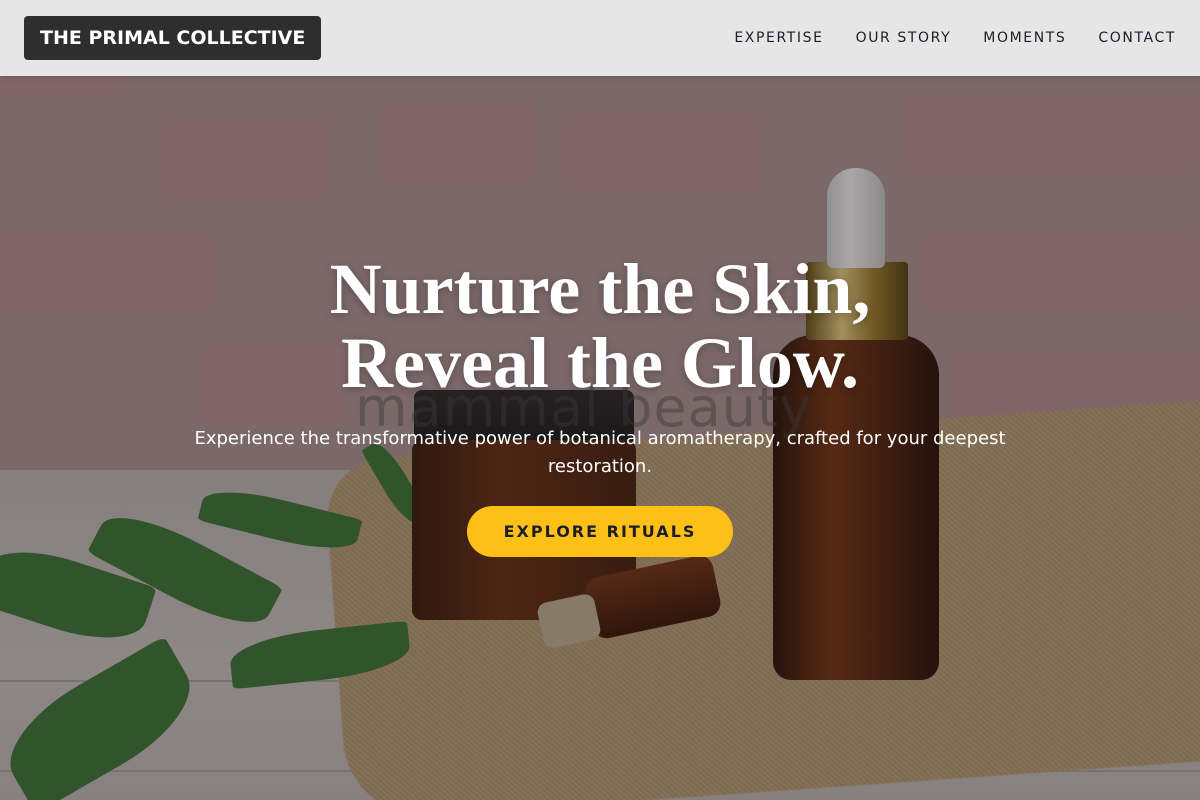  Describe the element at coordinates (778, 38) in the screenshot. I see `nav-link-expertise: EXPERTISE` at that location.